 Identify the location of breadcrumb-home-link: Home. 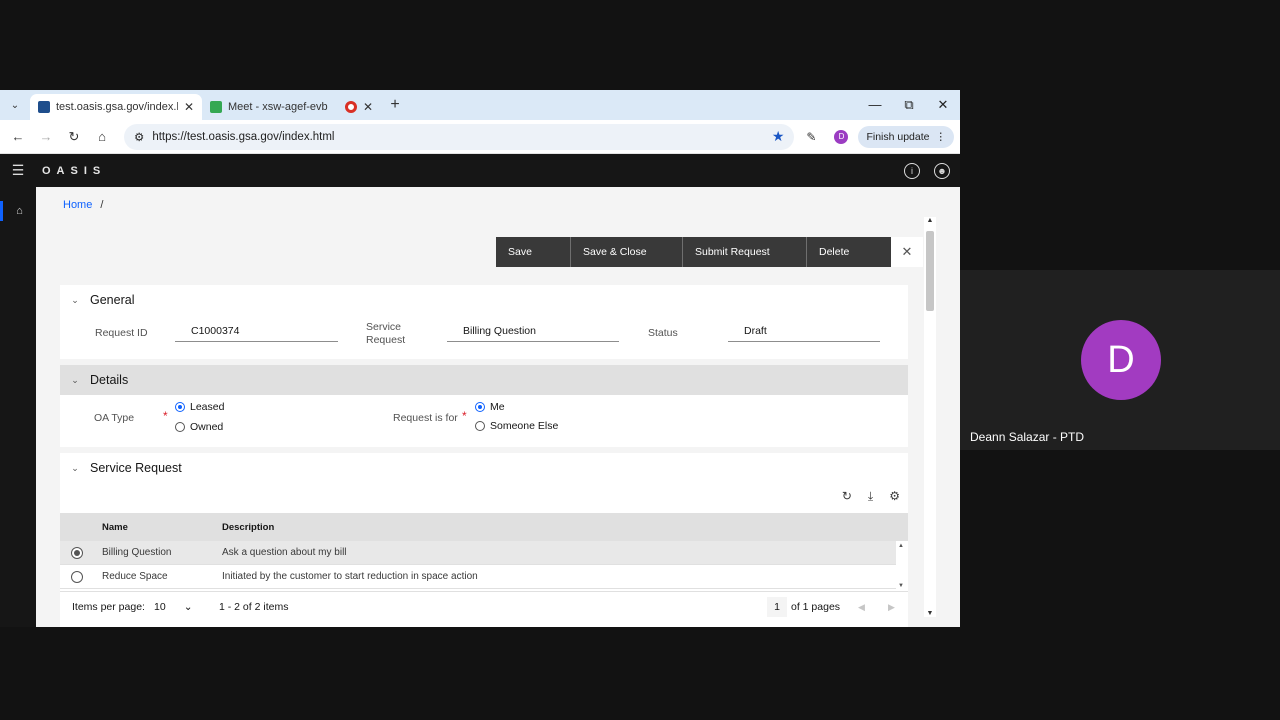
(77, 205).